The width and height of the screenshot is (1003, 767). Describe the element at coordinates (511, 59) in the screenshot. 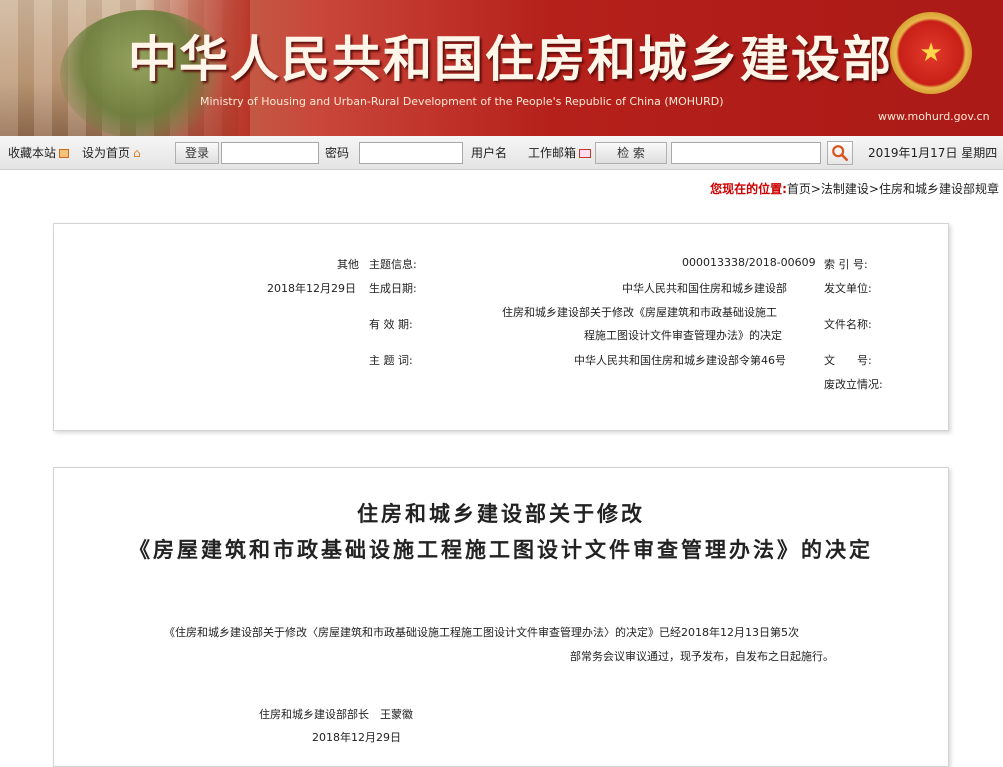

I see `site-title: 中华人民共和国住房和城乡建设部` at that location.